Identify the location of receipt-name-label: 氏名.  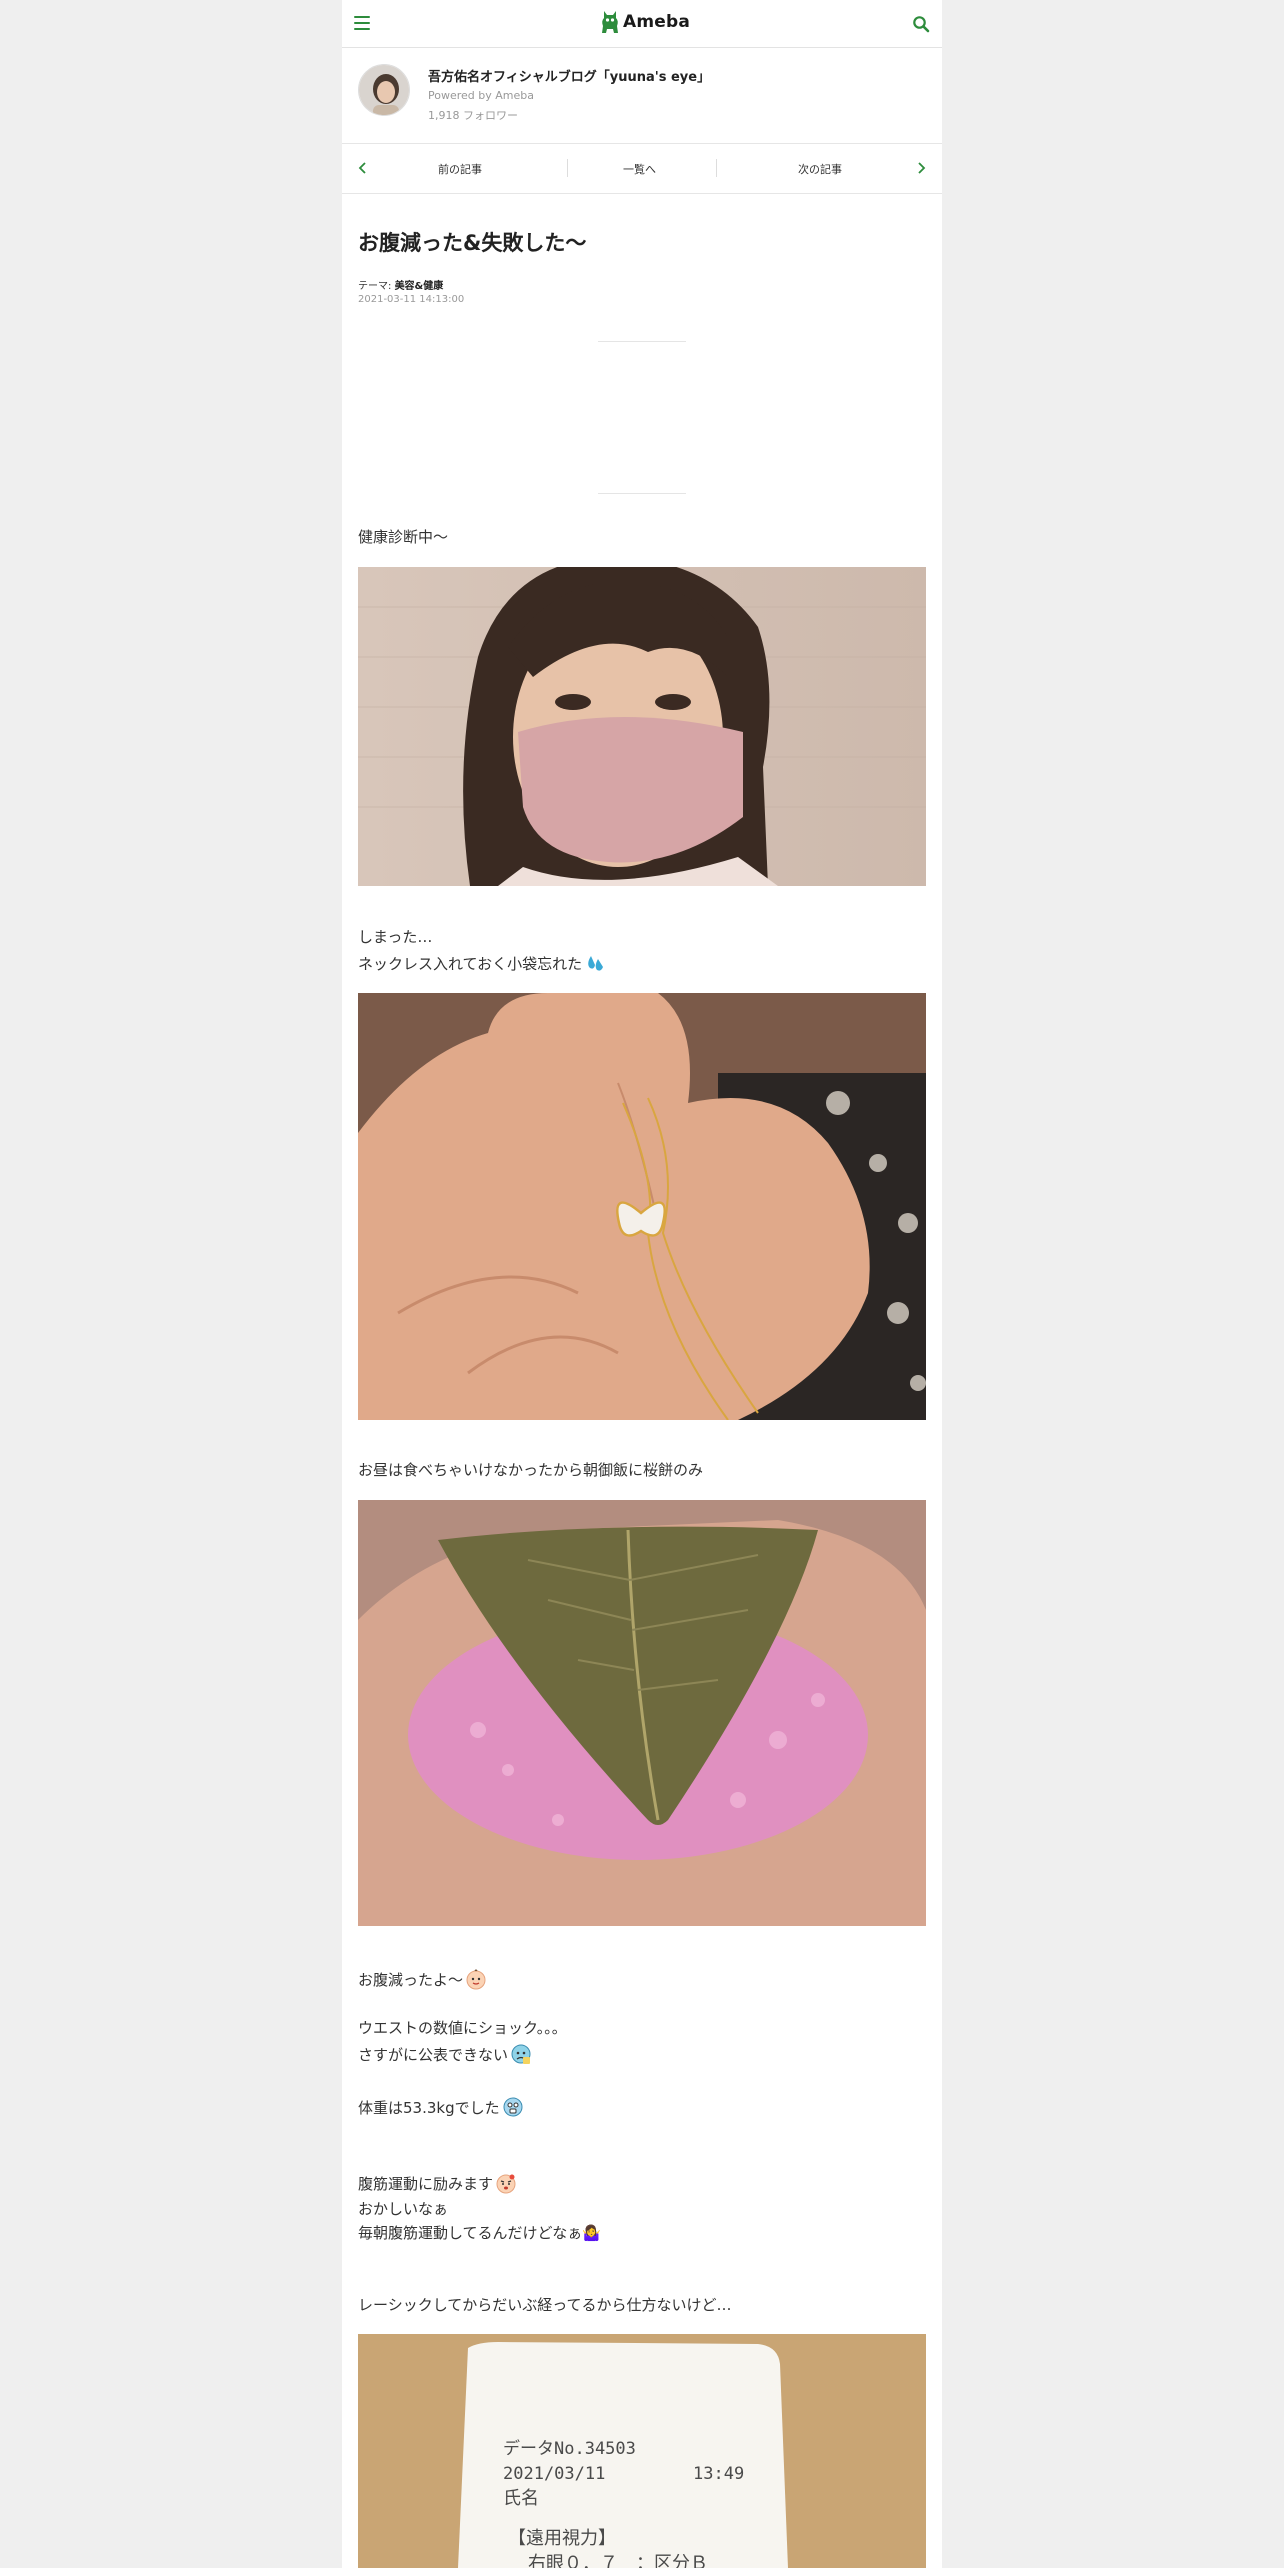
(521, 2498).